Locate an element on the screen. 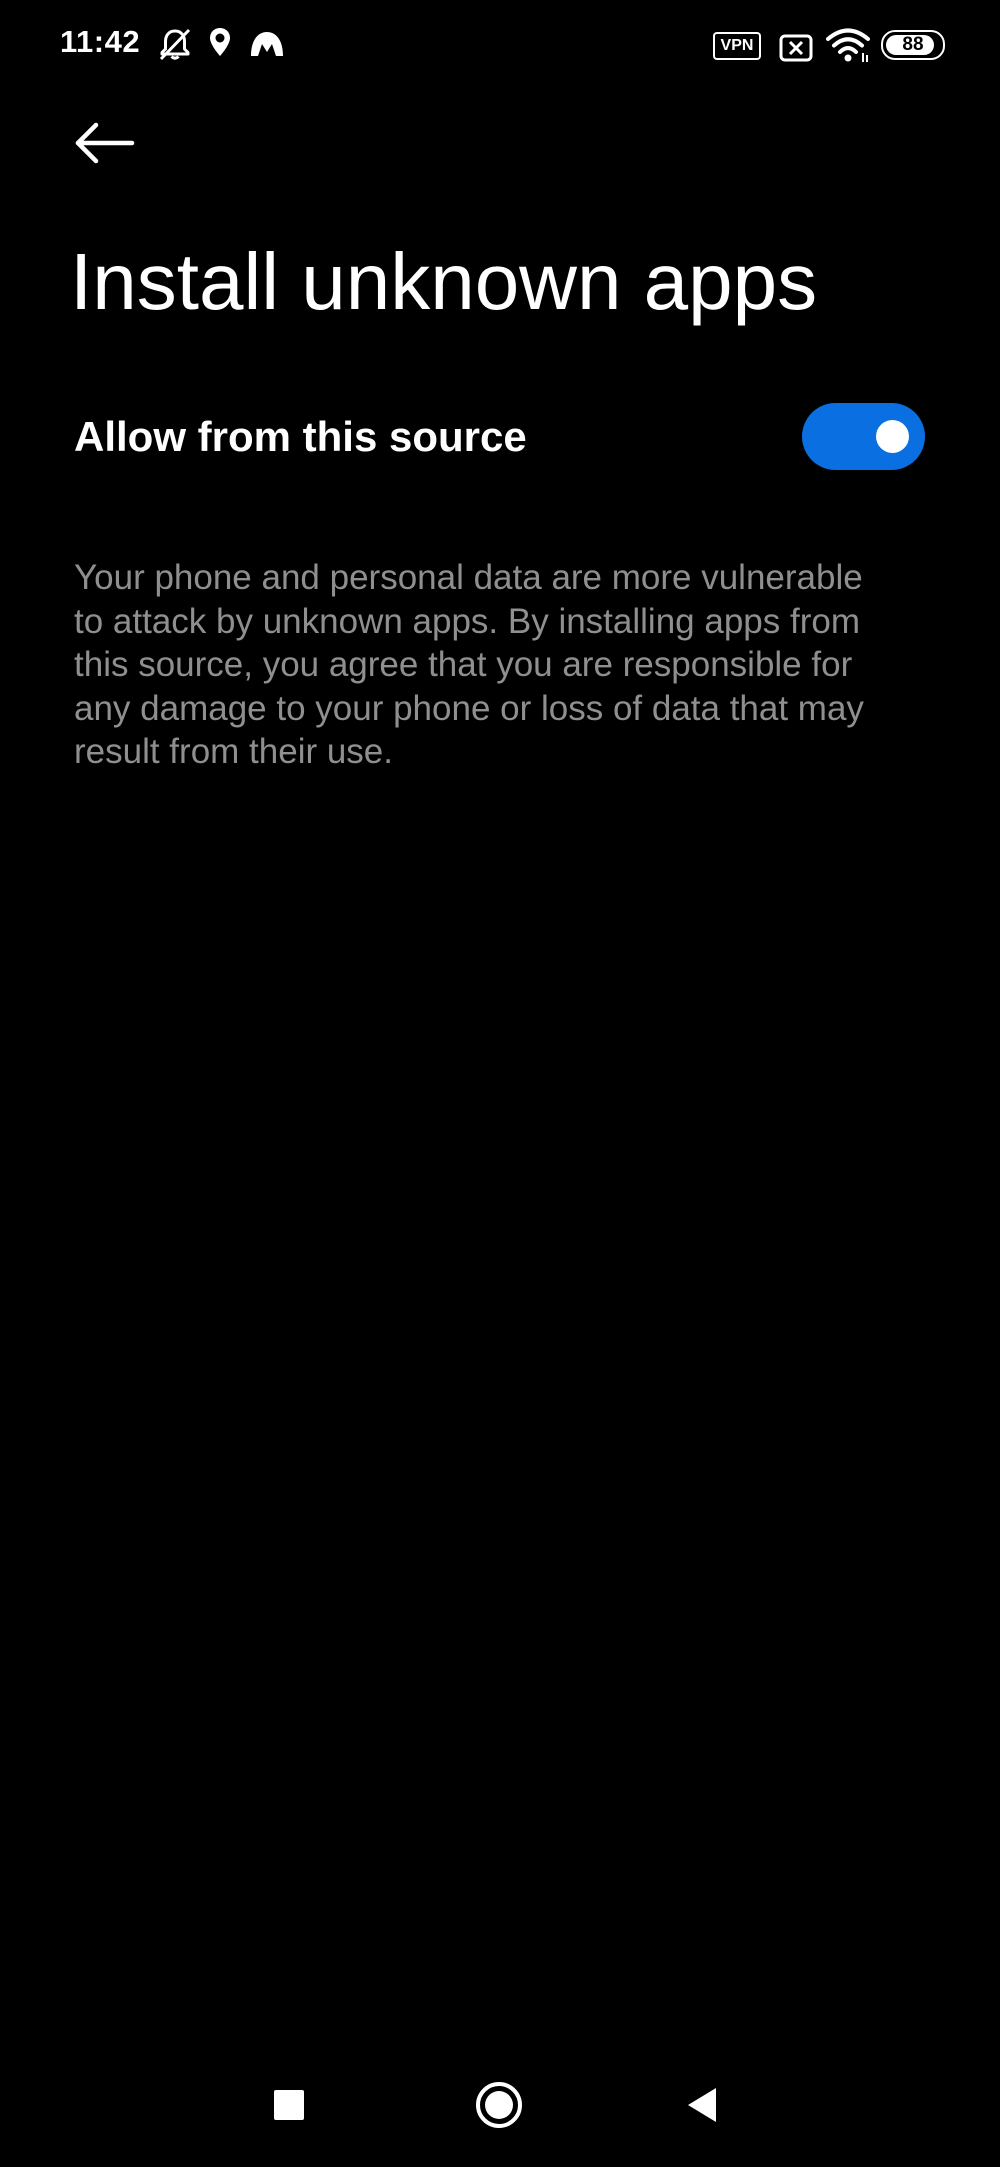  notifications-off-icon is located at coordinates (175, 44).